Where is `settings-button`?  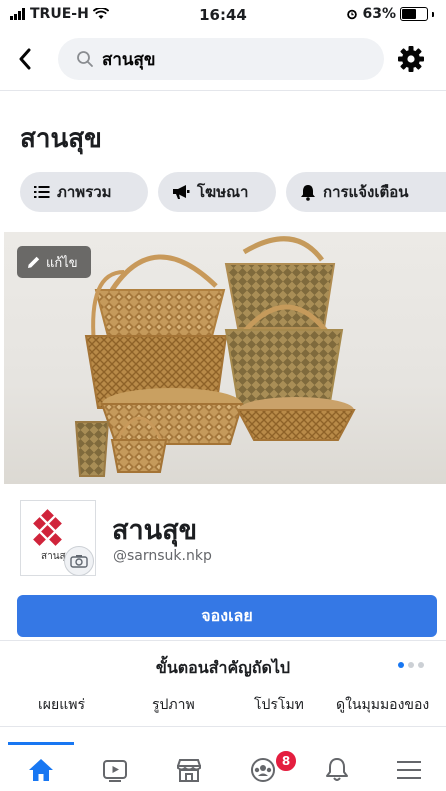
settings-button is located at coordinates (411, 59).